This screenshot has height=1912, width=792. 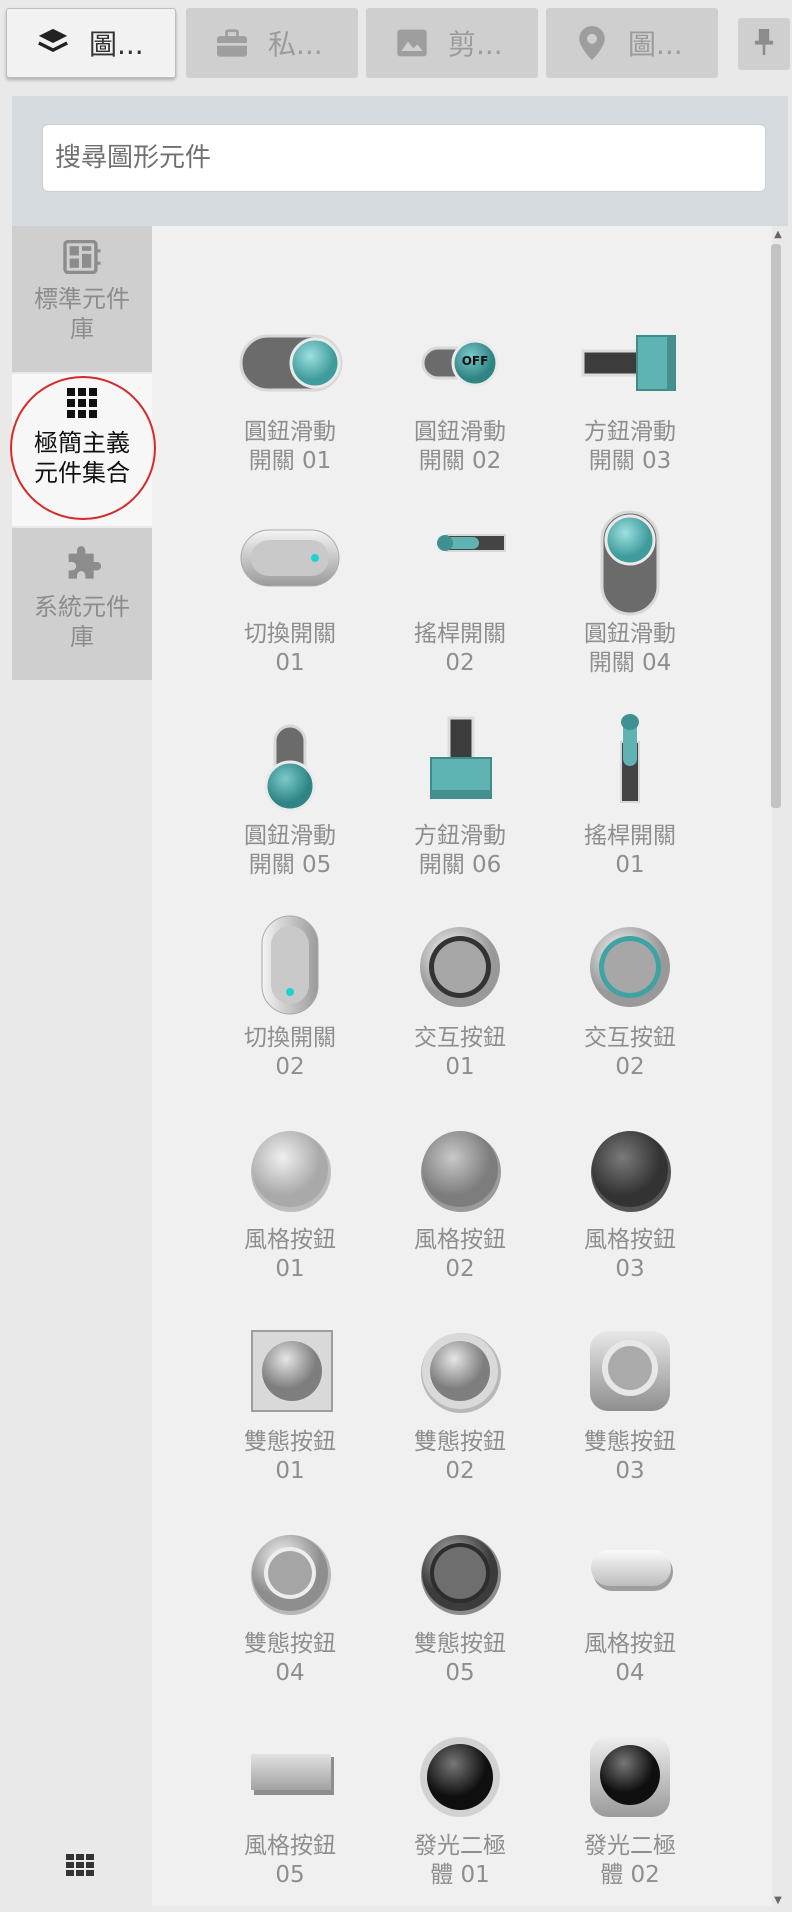 I want to click on widget-interactive-button-02: 交互按鈕 02, so click(x=630, y=996).